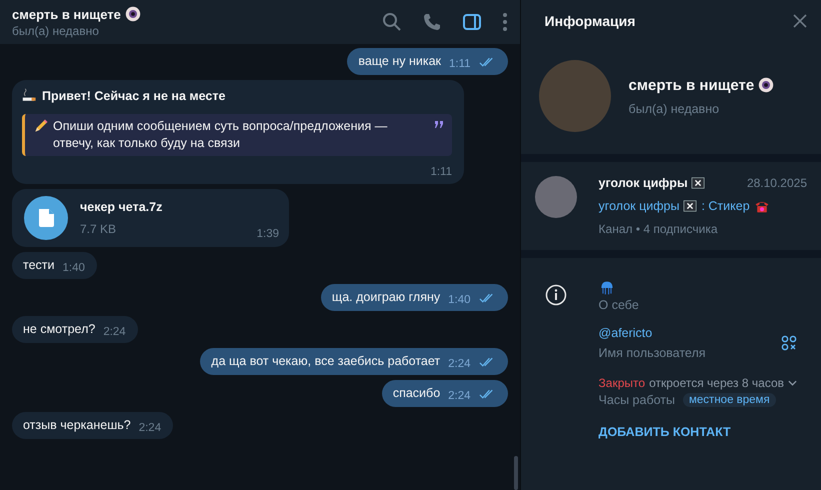 This screenshot has width=821, height=490. Describe the element at coordinates (691, 85) in the screenshot. I see `profile-name: смерть в нищете` at that location.